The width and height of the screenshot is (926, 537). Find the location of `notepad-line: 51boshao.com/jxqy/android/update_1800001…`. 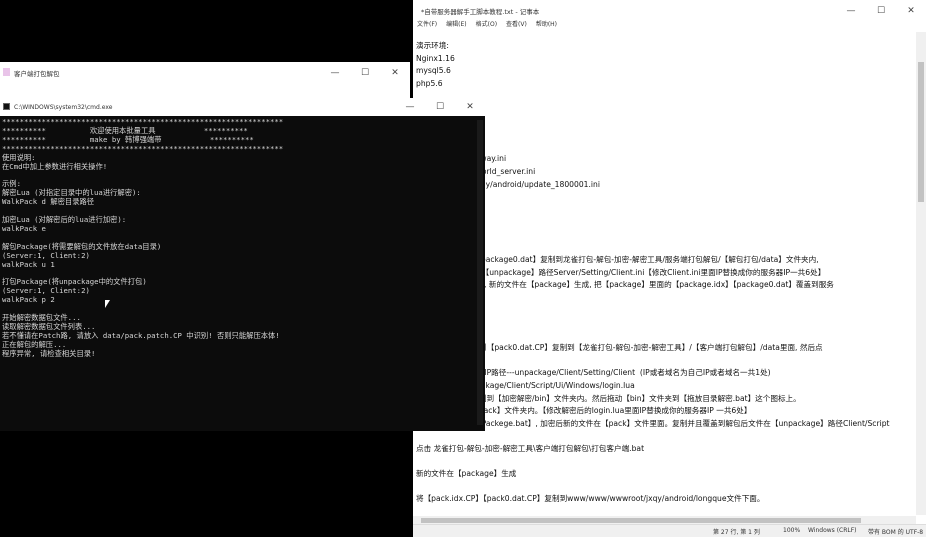

notepad-line: 51boshao.com/jxqy/android/update_1800001… is located at coordinates (508, 184).